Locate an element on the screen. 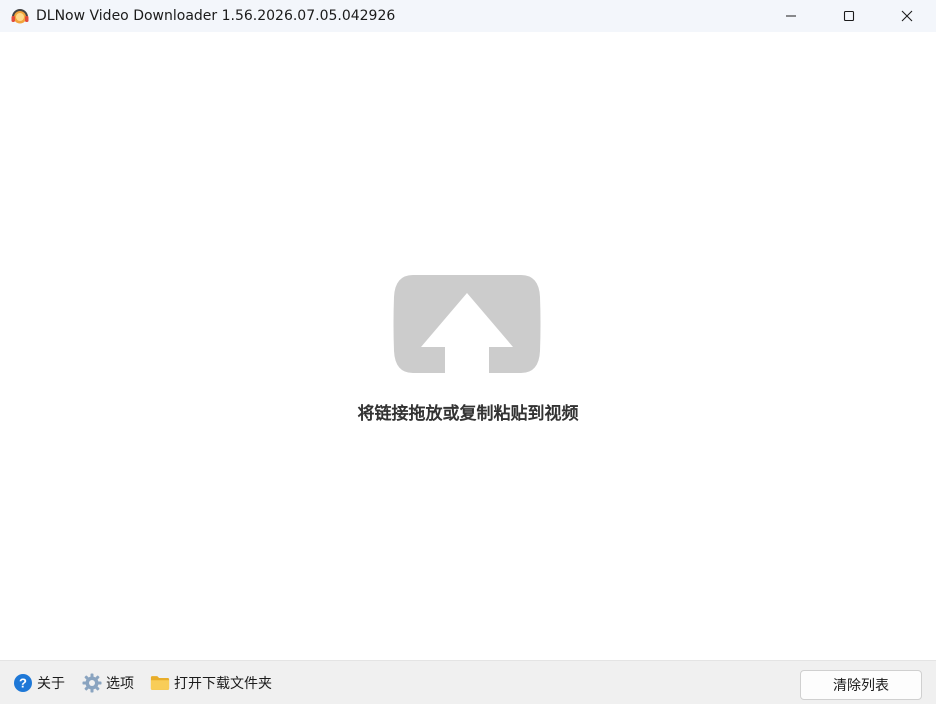 Image resolution: width=936 pixels, height=704 pixels. about-label: 关于 is located at coordinates (51, 684).